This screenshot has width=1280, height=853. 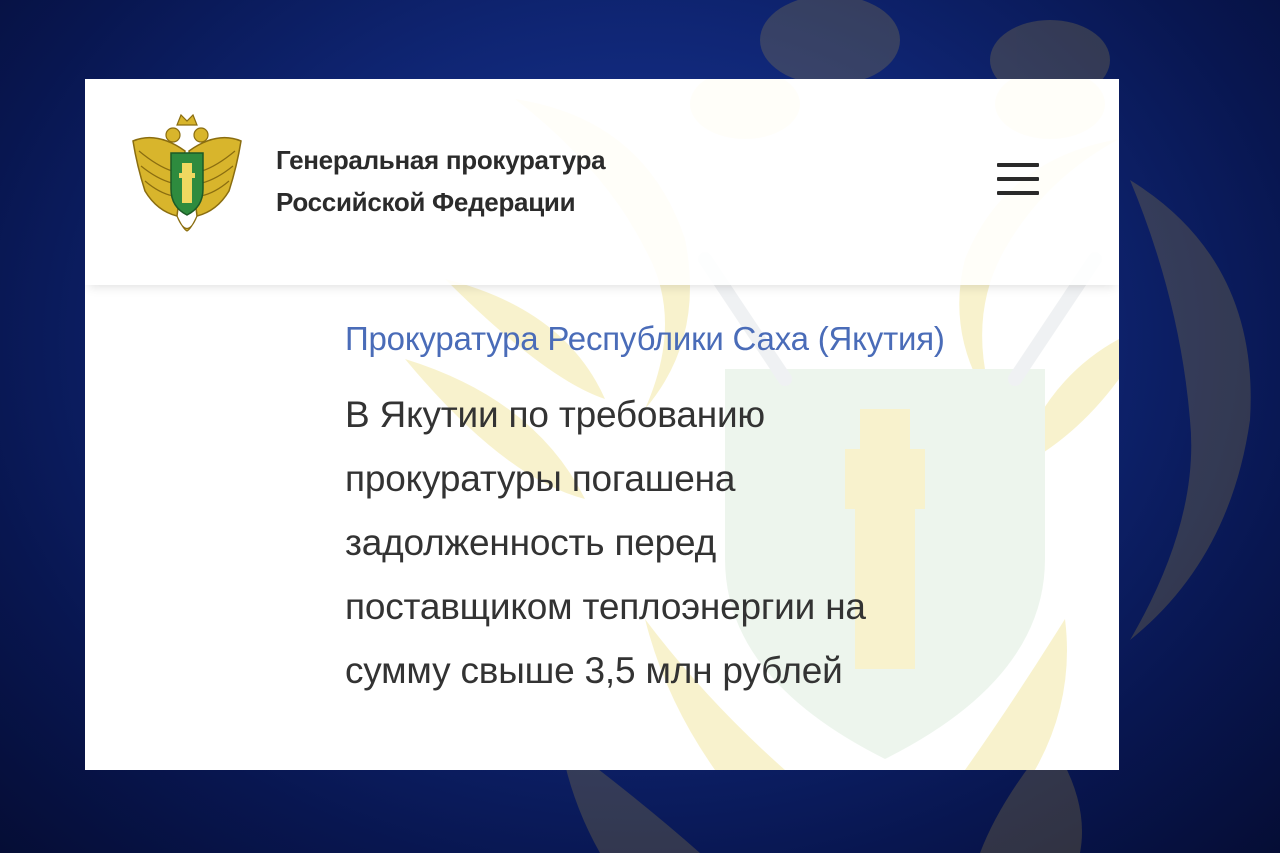 I want to click on headline-line-3: задолженность перед, so click(x=531, y=542).